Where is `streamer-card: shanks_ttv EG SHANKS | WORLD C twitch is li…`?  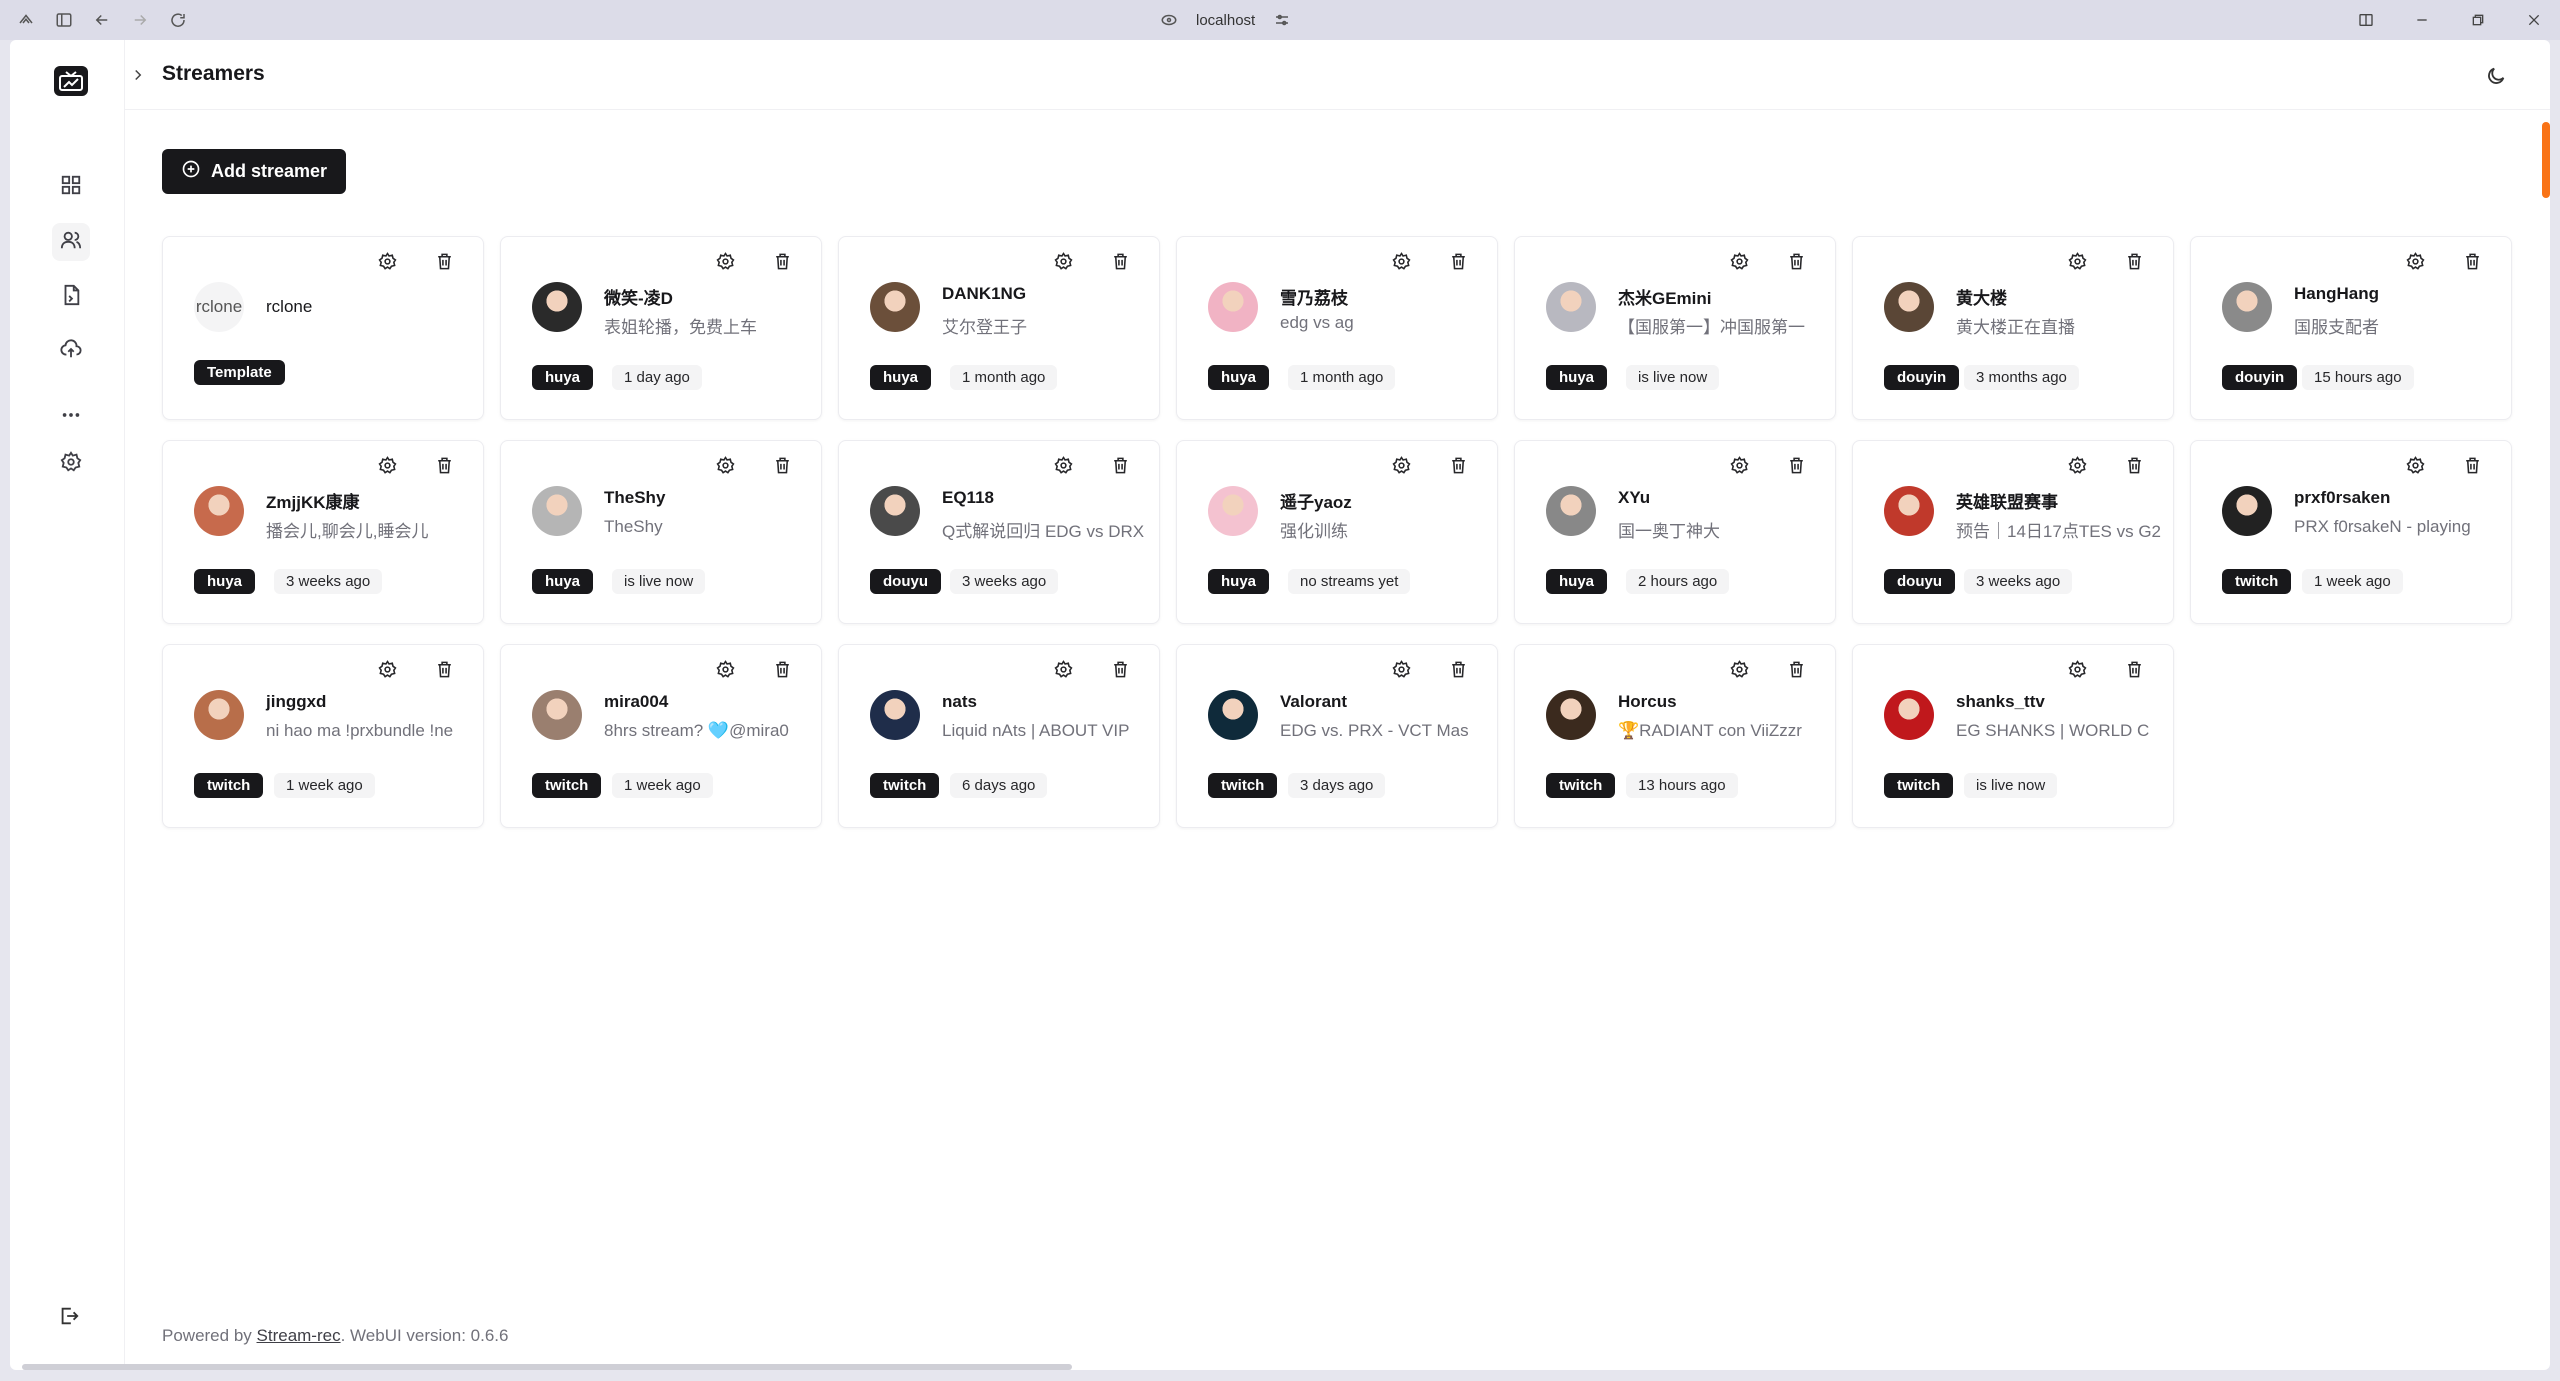
streamer-card: shanks_ttv EG SHANKS | WORLD C twitch is li… is located at coordinates (2013, 736).